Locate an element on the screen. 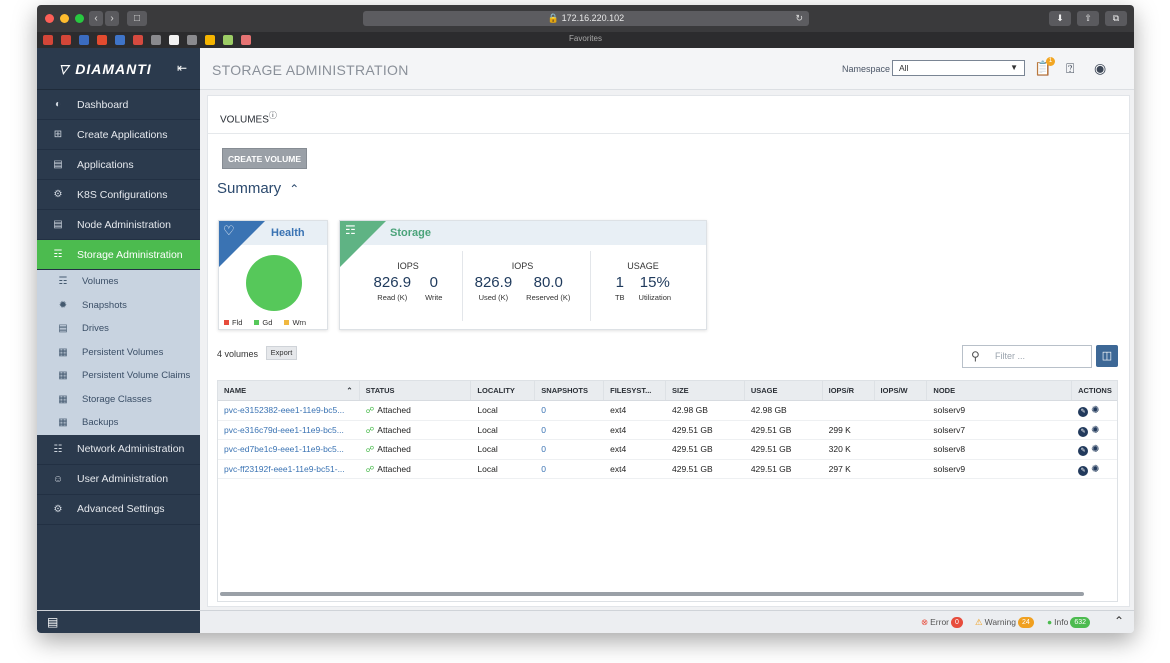 The image size is (1170, 663). sidebar-item-create-applications: ⊞ Create Applications is located at coordinates (118, 135).